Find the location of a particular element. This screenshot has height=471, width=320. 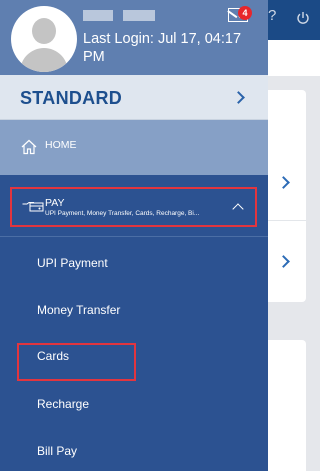

user-name-redacted is located at coordinates (119, 15).